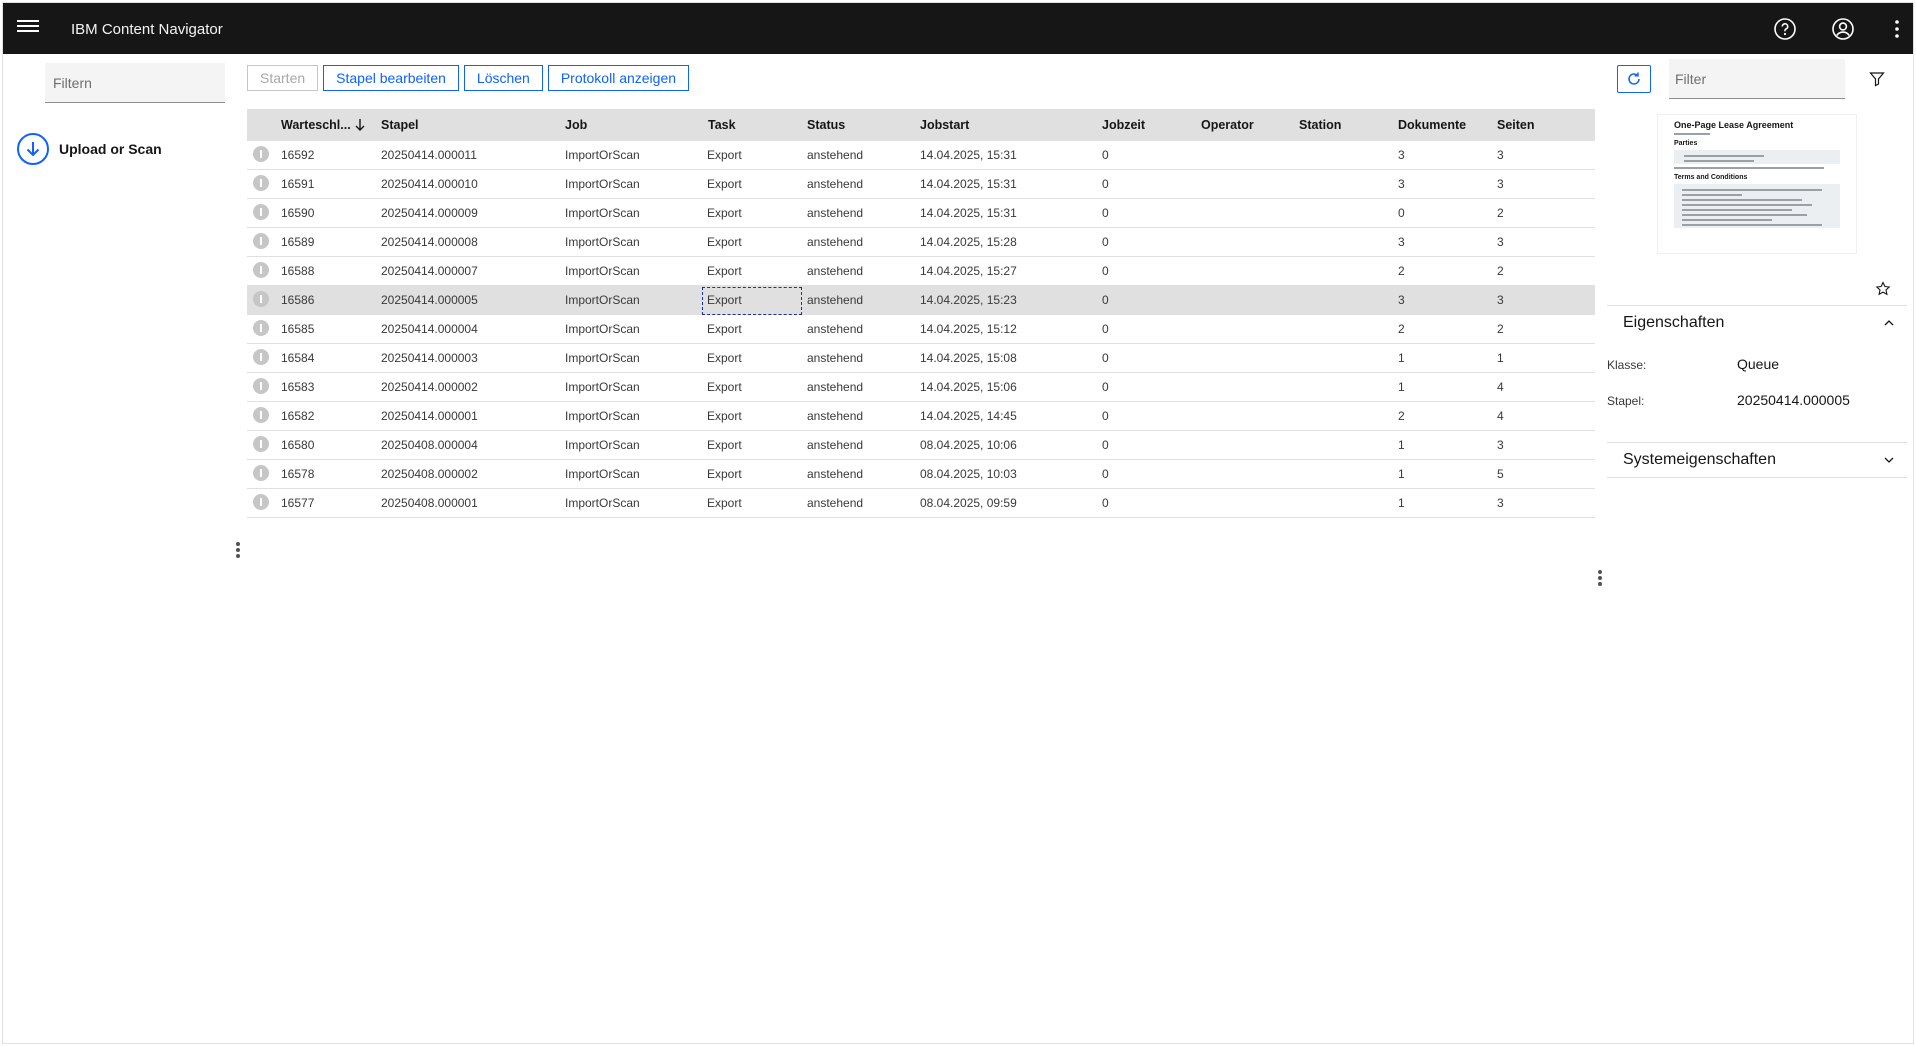  Describe the element at coordinates (1757, 206) in the screenshot. I see `preview-shaded-block` at that location.